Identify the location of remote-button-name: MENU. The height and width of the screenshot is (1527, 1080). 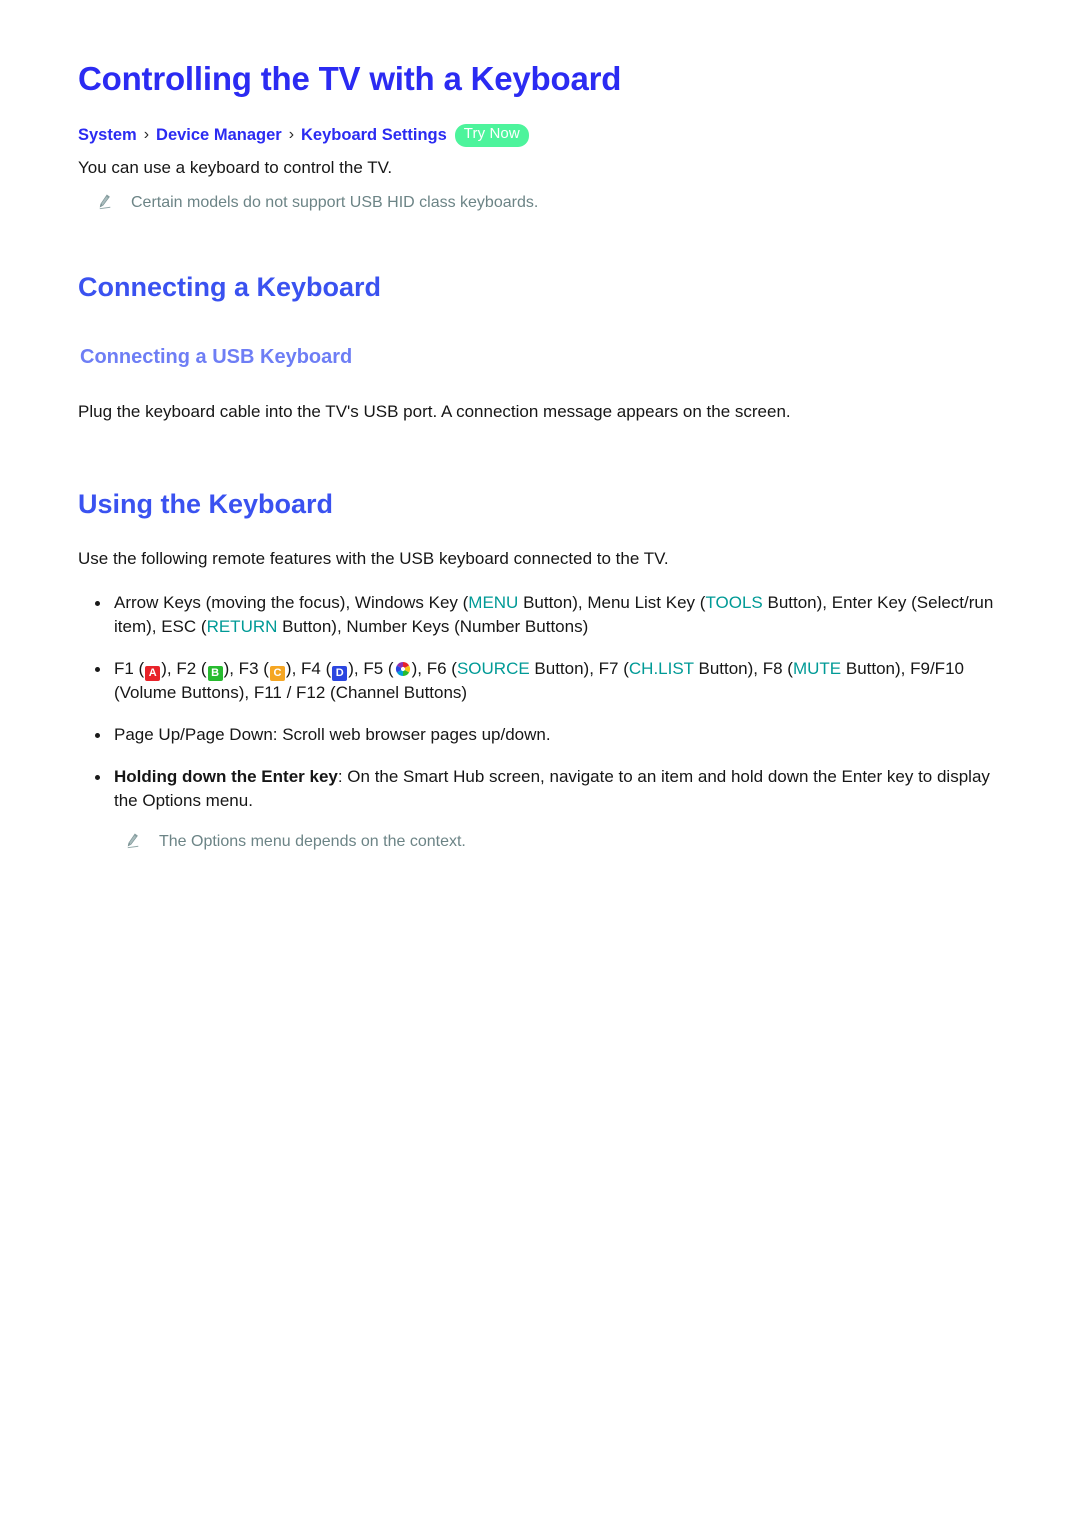
(493, 602).